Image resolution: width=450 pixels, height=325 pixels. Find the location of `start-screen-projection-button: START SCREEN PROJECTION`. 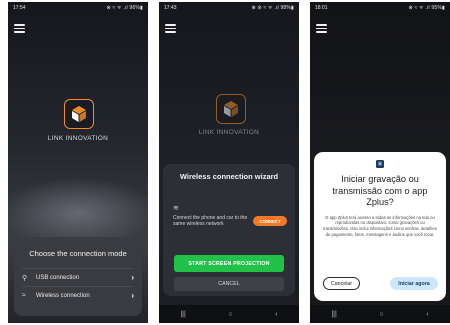

start-screen-projection-button: START SCREEN PROJECTION is located at coordinates (229, 263).